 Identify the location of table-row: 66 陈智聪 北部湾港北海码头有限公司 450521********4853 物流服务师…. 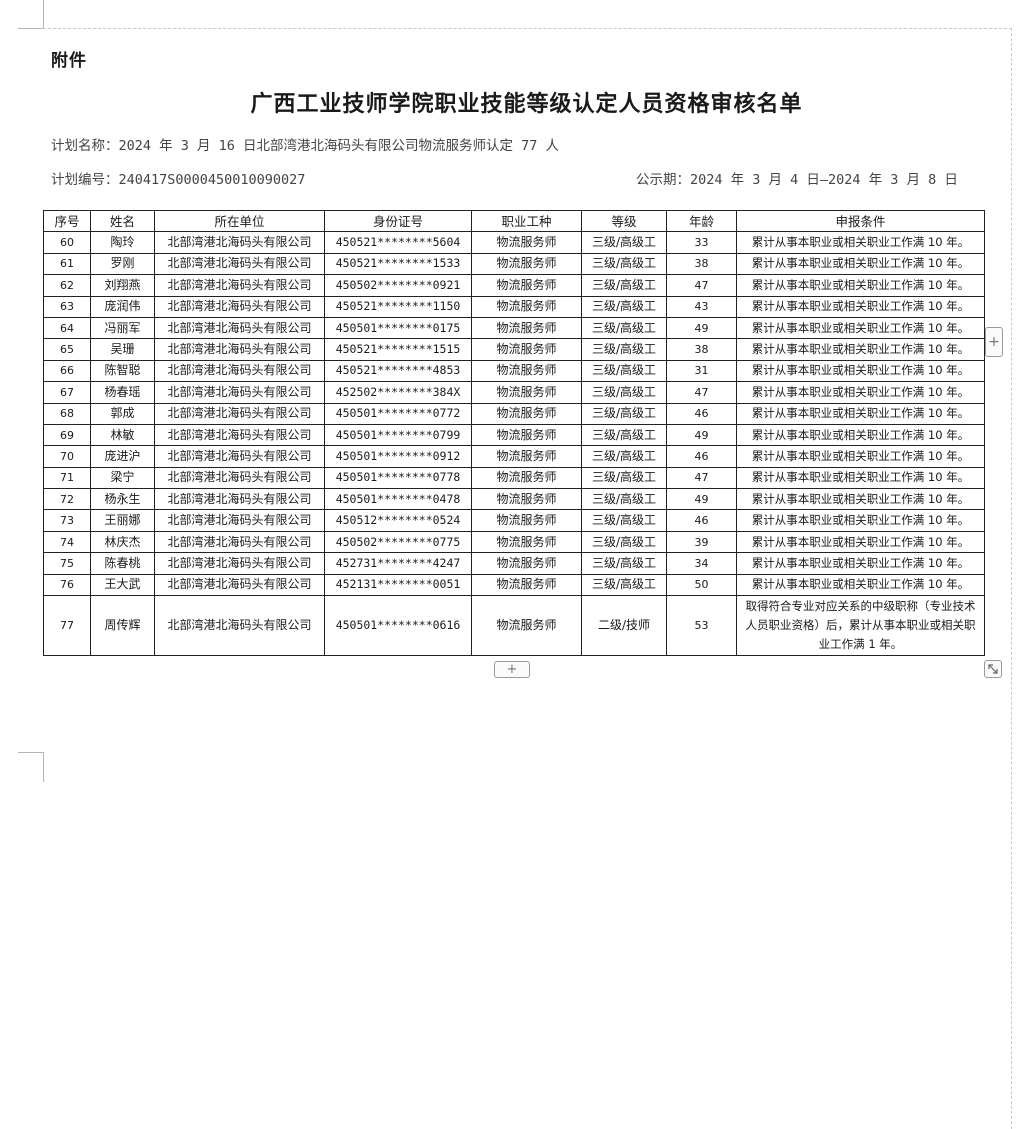
(514, 371).